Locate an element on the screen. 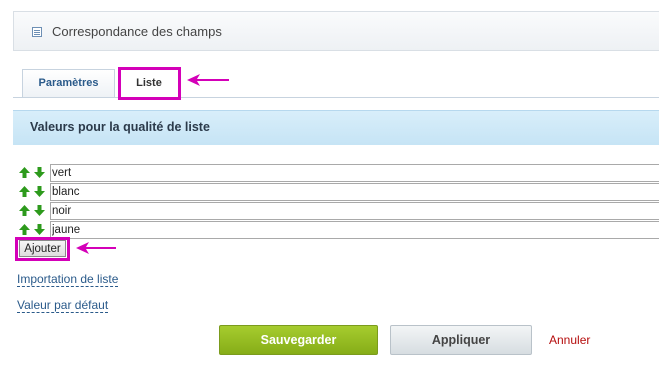 Image resolution: width=659 pixels, height=369 pixels. save-button: Sauvegarder is located at coordinates (298, 340).